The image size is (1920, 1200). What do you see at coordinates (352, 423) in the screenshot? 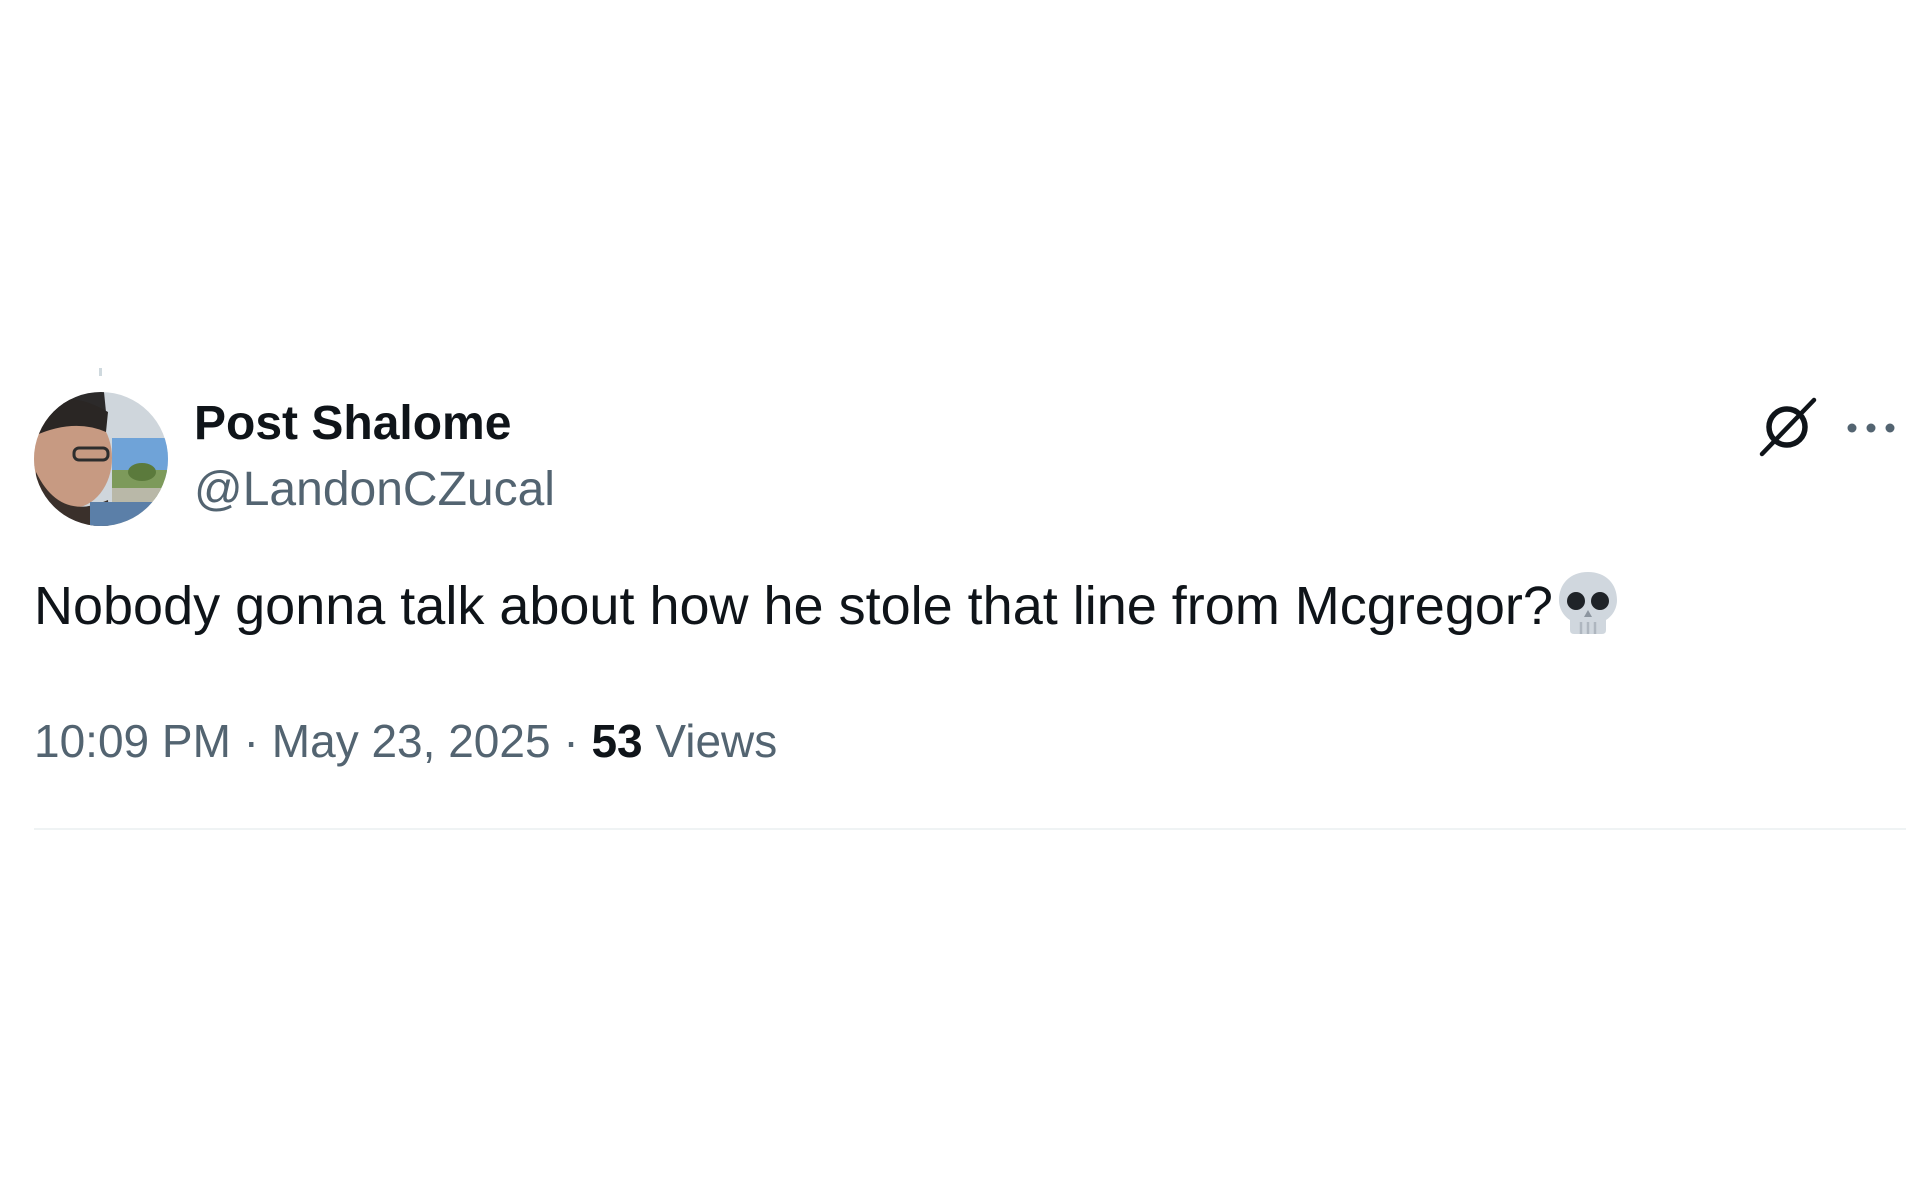
I see `author-display-name: Post Shalome` at bounding box center [352, 423].